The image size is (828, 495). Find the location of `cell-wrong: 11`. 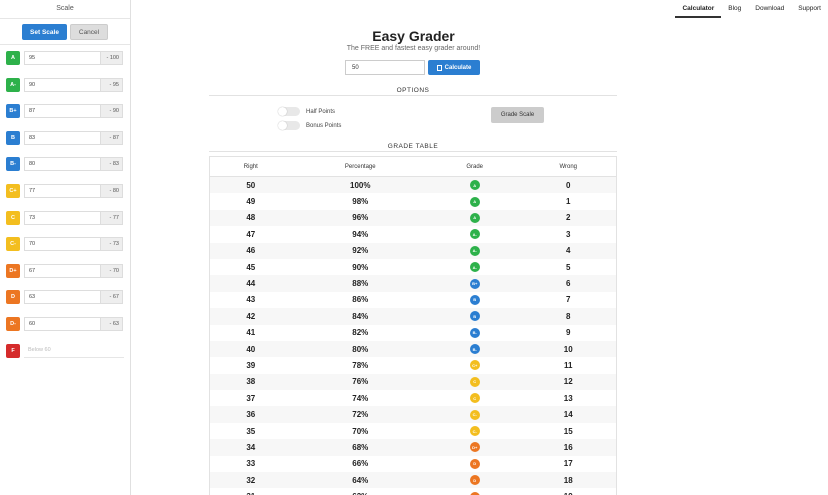

cell-wrong: 11 is located at coordinates (568, 365).